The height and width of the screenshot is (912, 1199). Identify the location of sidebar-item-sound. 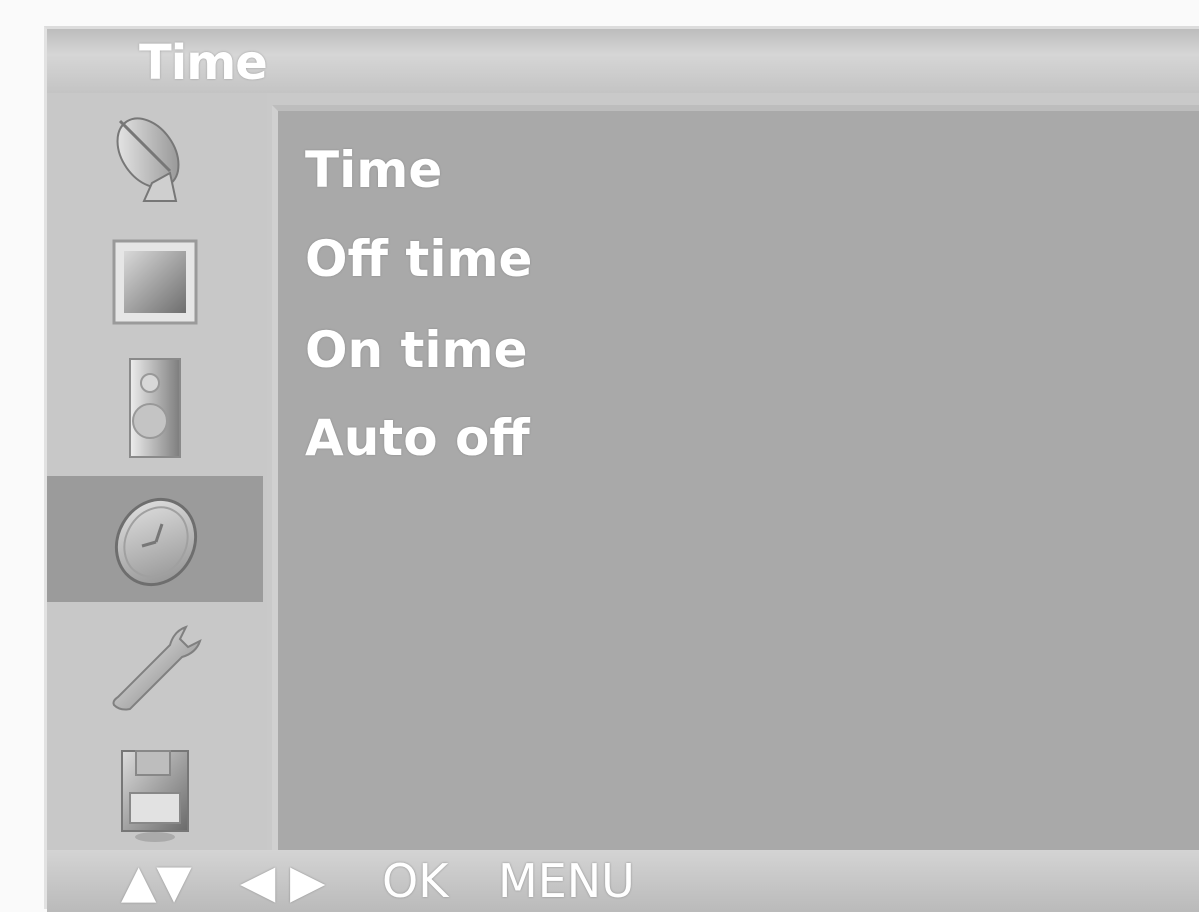
(155, 408).